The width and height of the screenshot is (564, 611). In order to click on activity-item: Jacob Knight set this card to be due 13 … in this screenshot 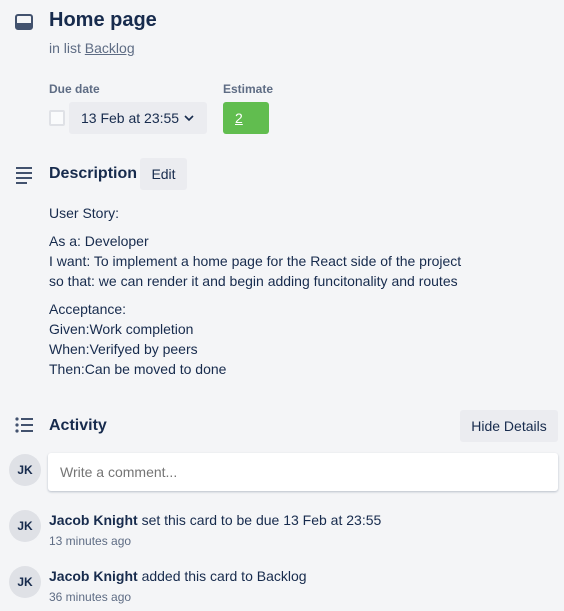, I will do `click(215, 520)`.